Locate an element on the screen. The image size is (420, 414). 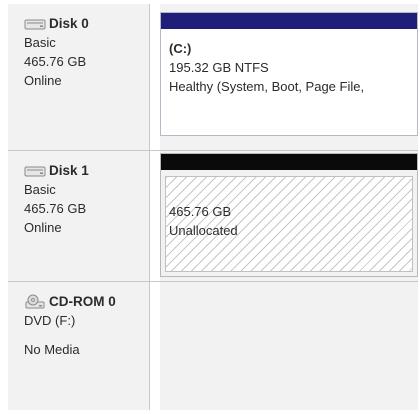
disk-title: CD-ROM 0 is located at coordinates (86, 301).